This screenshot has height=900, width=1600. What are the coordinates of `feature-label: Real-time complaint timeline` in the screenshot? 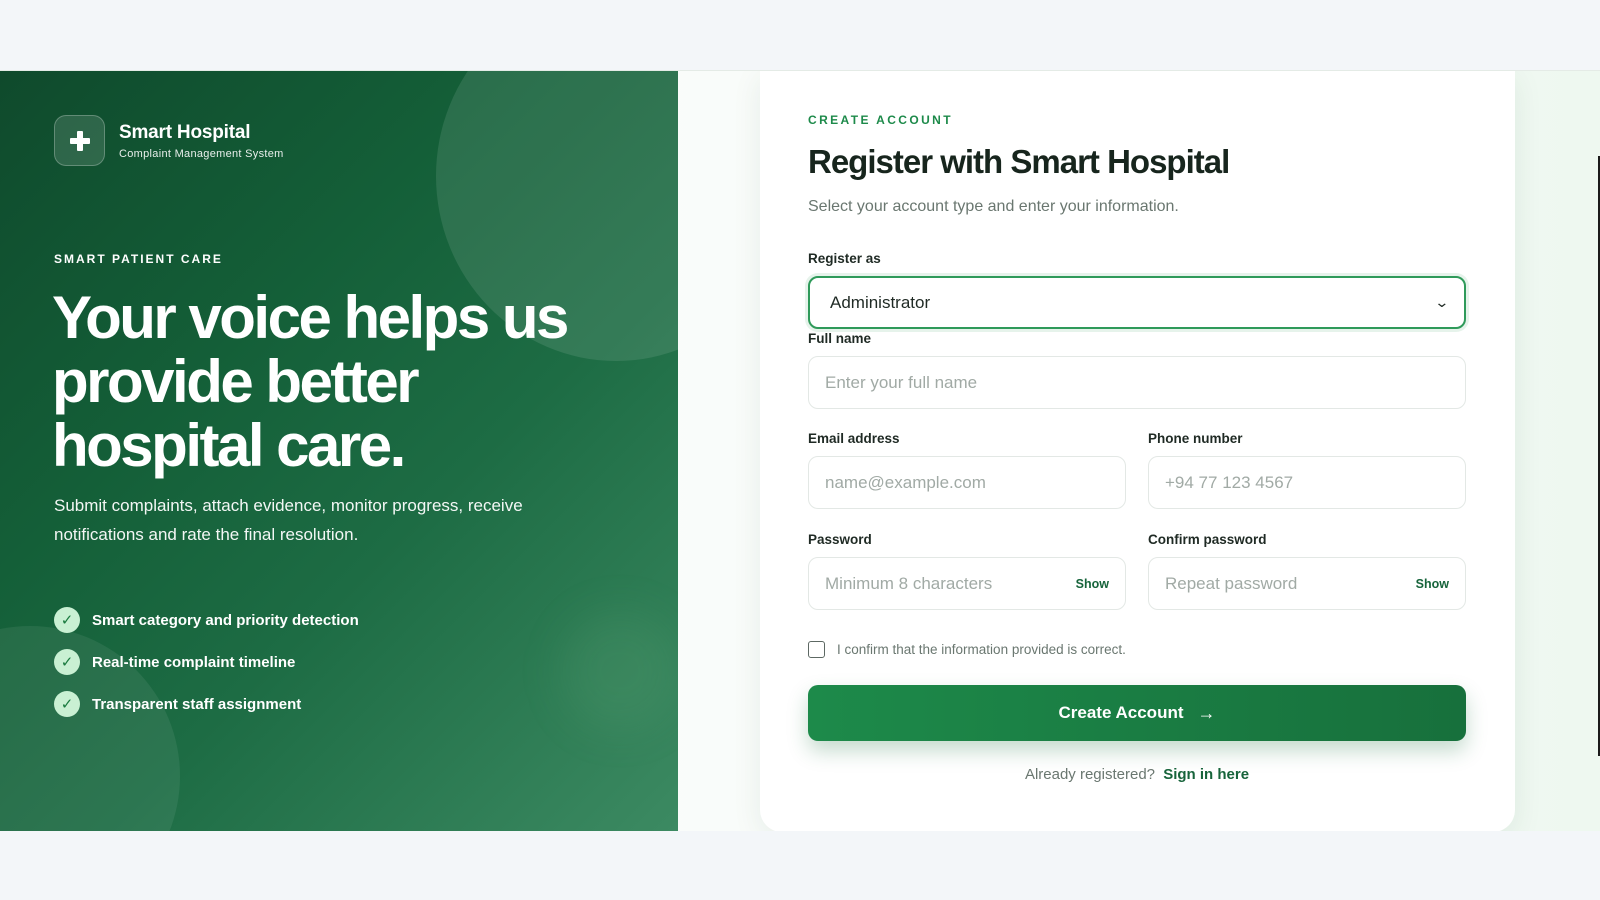 It's located at (194, 662).